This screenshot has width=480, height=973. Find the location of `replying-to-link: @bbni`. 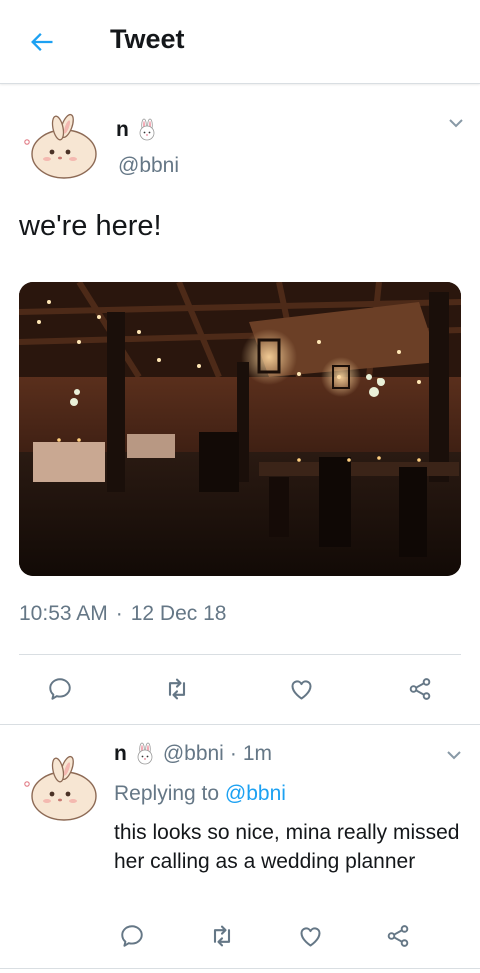

replying-to-link: @bbni is located at coordinates (255, 793).